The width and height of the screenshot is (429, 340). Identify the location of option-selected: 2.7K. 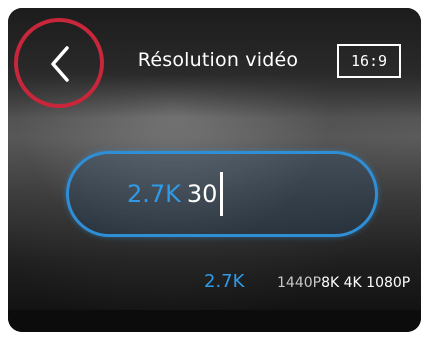
(224, 281).